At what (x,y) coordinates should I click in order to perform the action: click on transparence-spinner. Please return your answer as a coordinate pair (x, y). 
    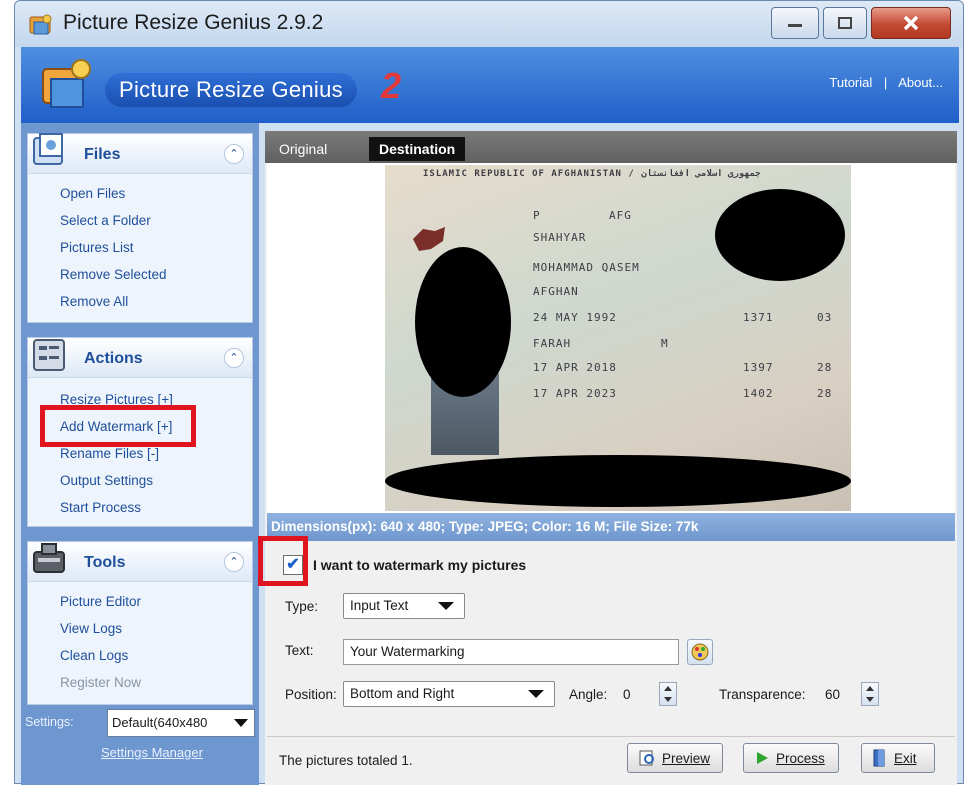
    Looking at the image, I should click on (870, 694).